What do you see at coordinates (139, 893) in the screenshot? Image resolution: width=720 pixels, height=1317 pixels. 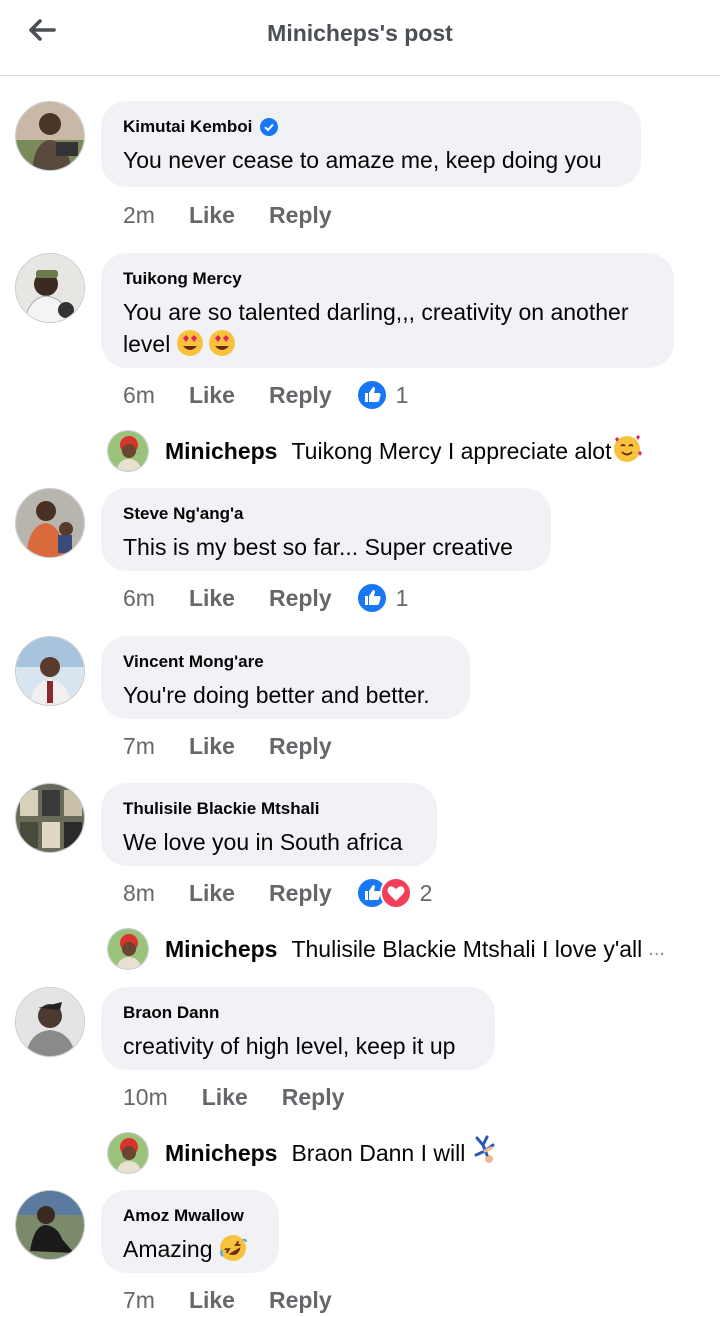 I see `comment-time: 8m` at bounding box center [139, 893].